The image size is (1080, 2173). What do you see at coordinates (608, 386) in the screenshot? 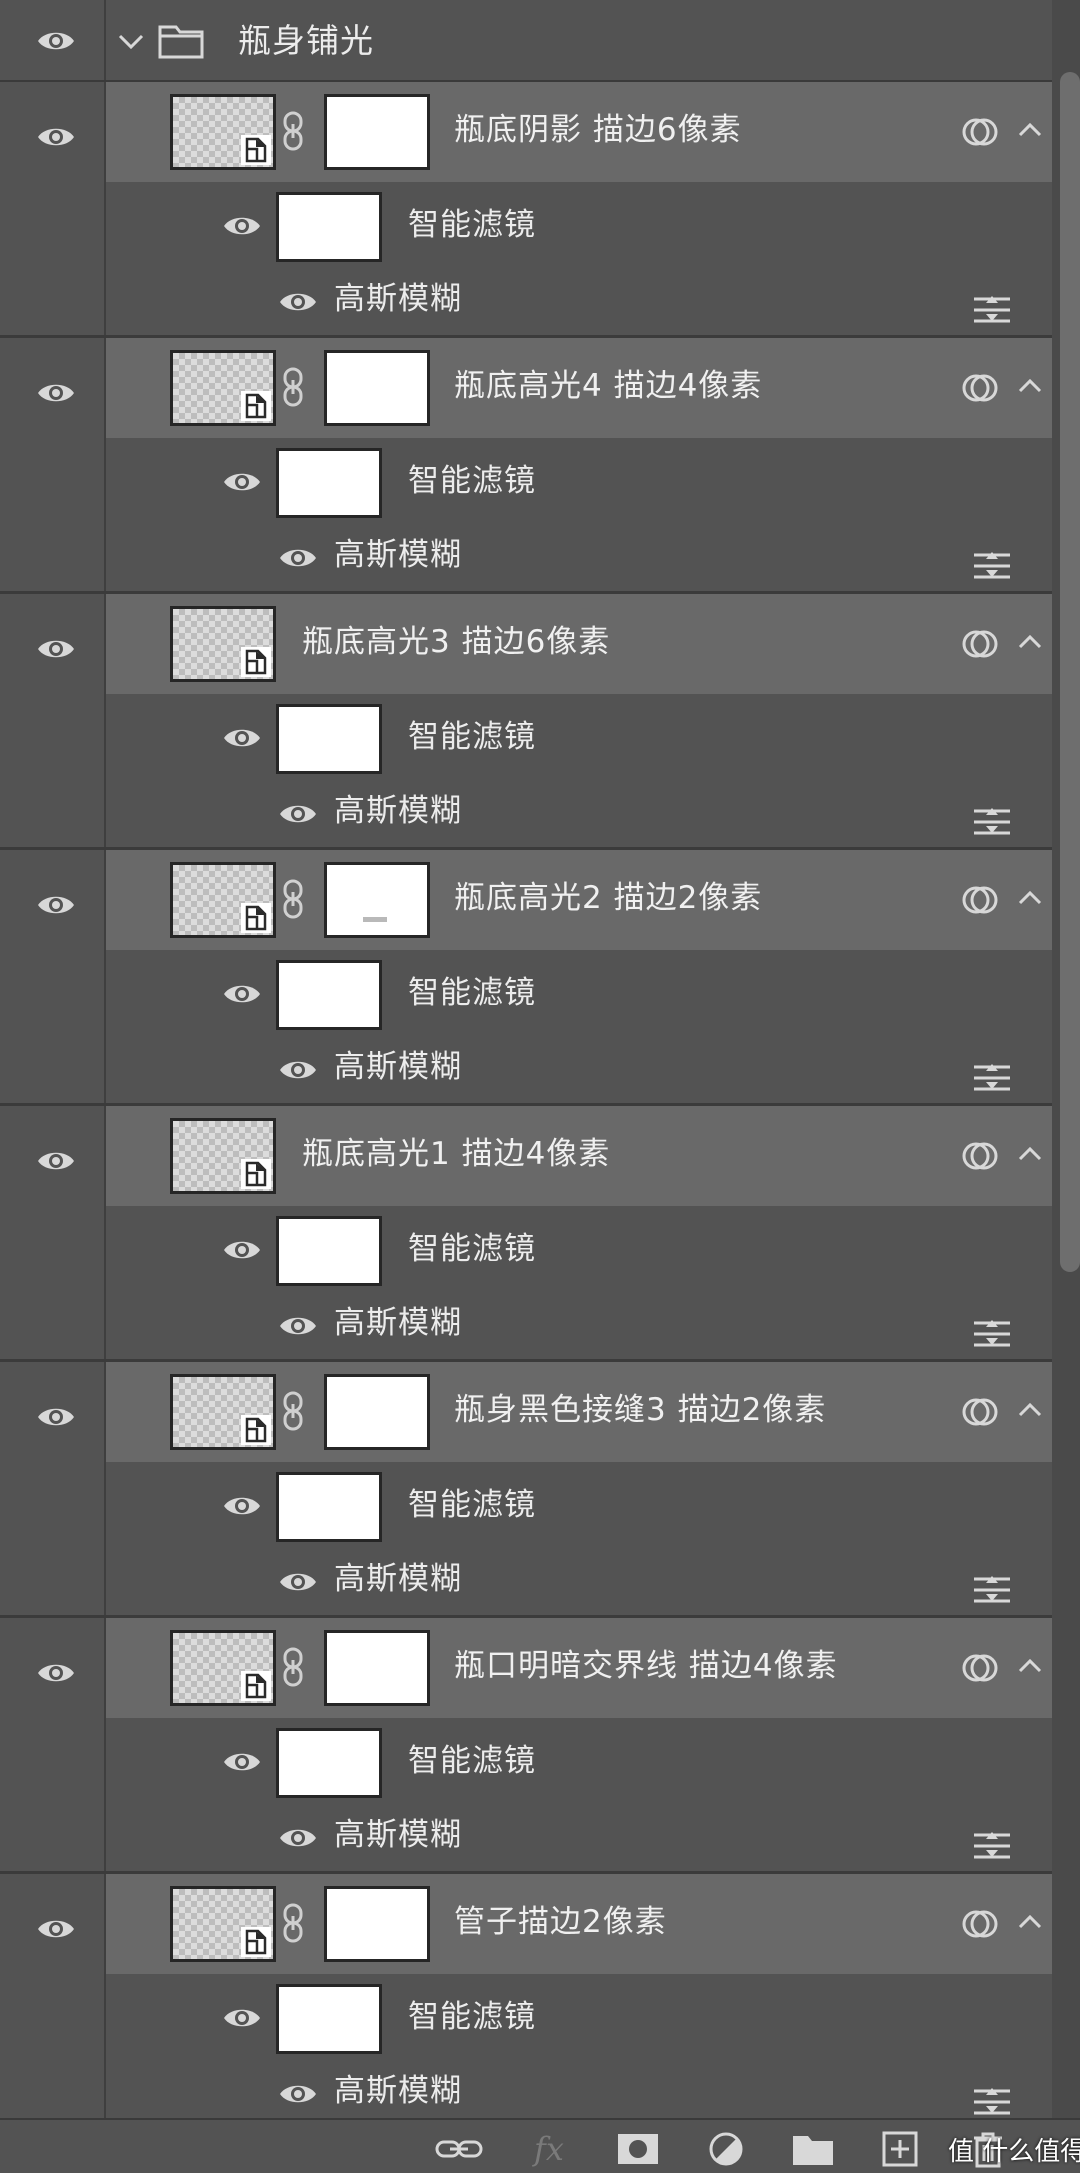
I see `layer-name: 瓶底高光4 描边4像素` at bounding box center [608, 386].